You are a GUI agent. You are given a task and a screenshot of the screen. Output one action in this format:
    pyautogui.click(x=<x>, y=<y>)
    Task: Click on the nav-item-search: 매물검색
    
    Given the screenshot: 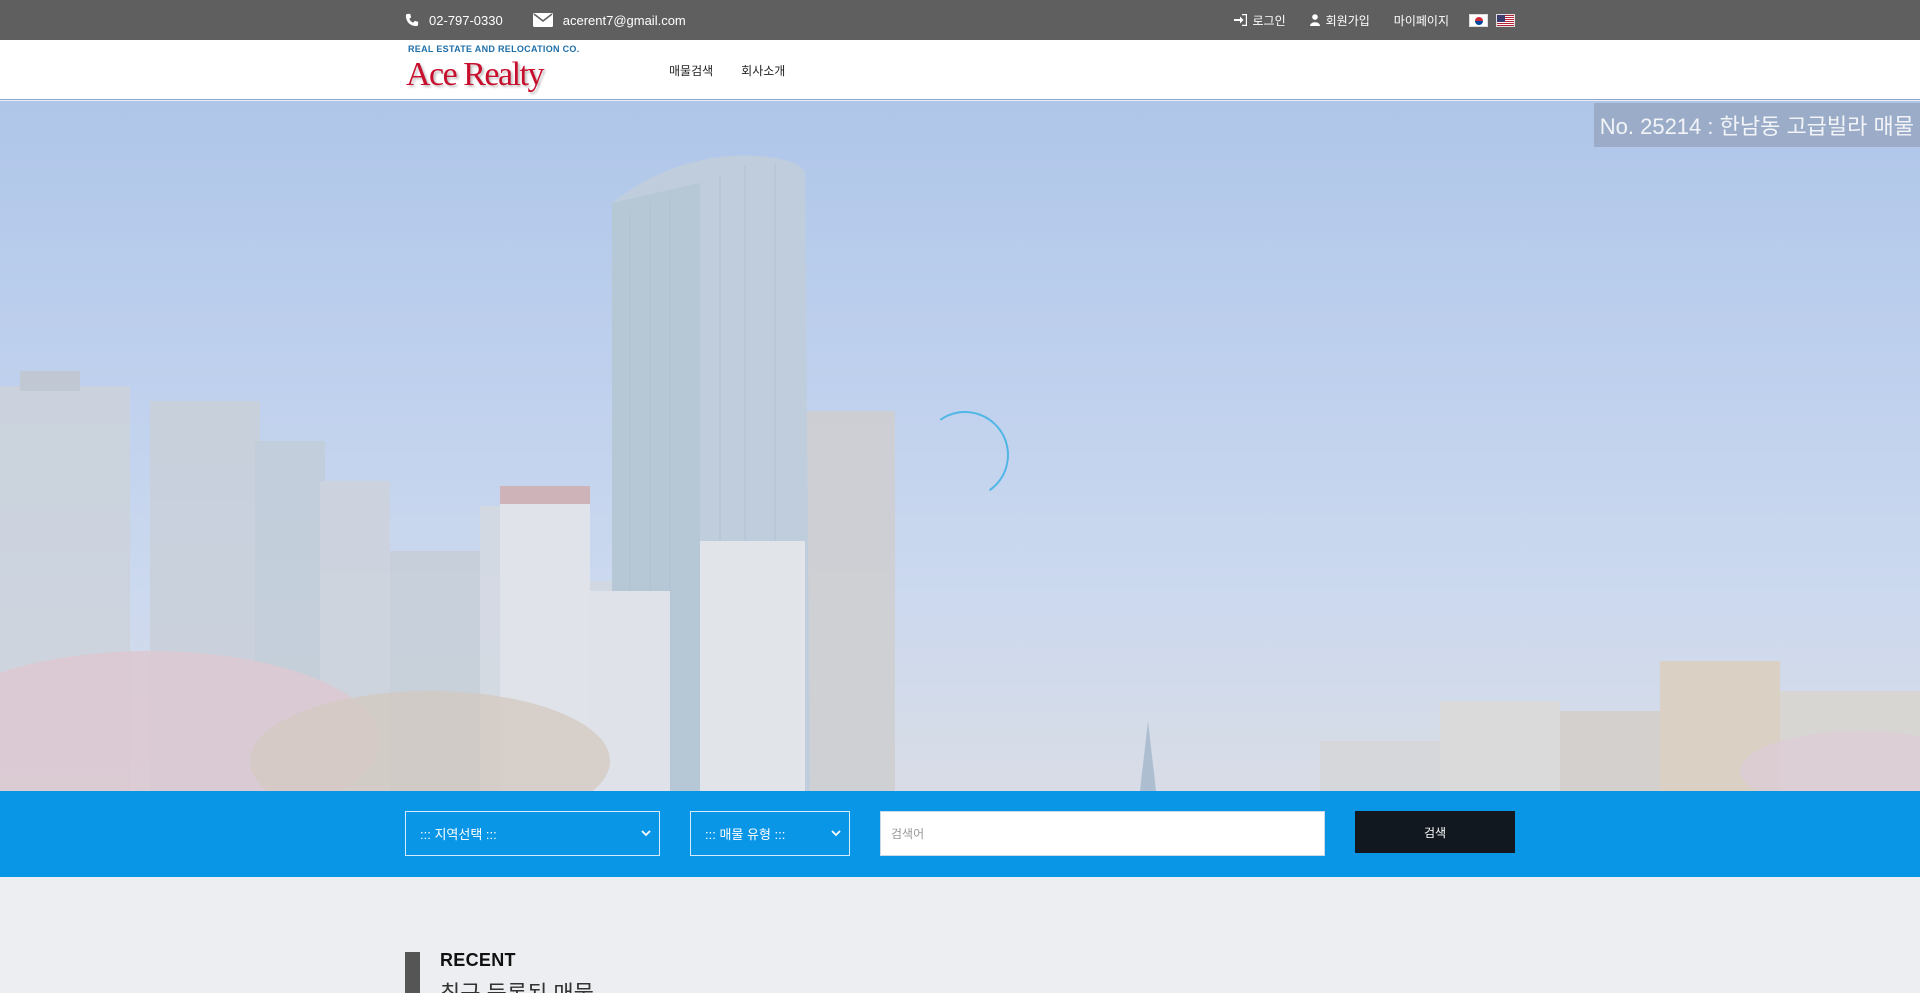 What is the action you would take?
    pyautogui.click(x=691, y=70)
    